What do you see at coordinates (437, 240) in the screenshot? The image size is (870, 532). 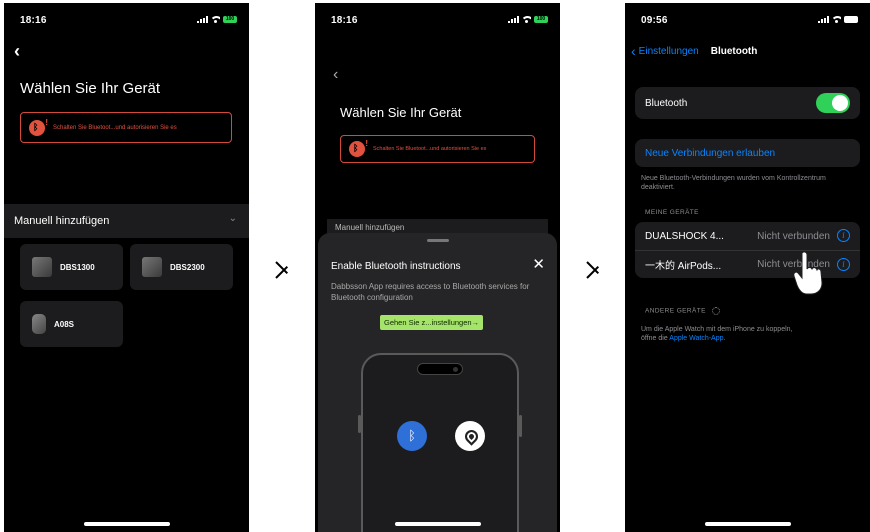 I see `sheet-grabber` at bounding box center [437, 240].